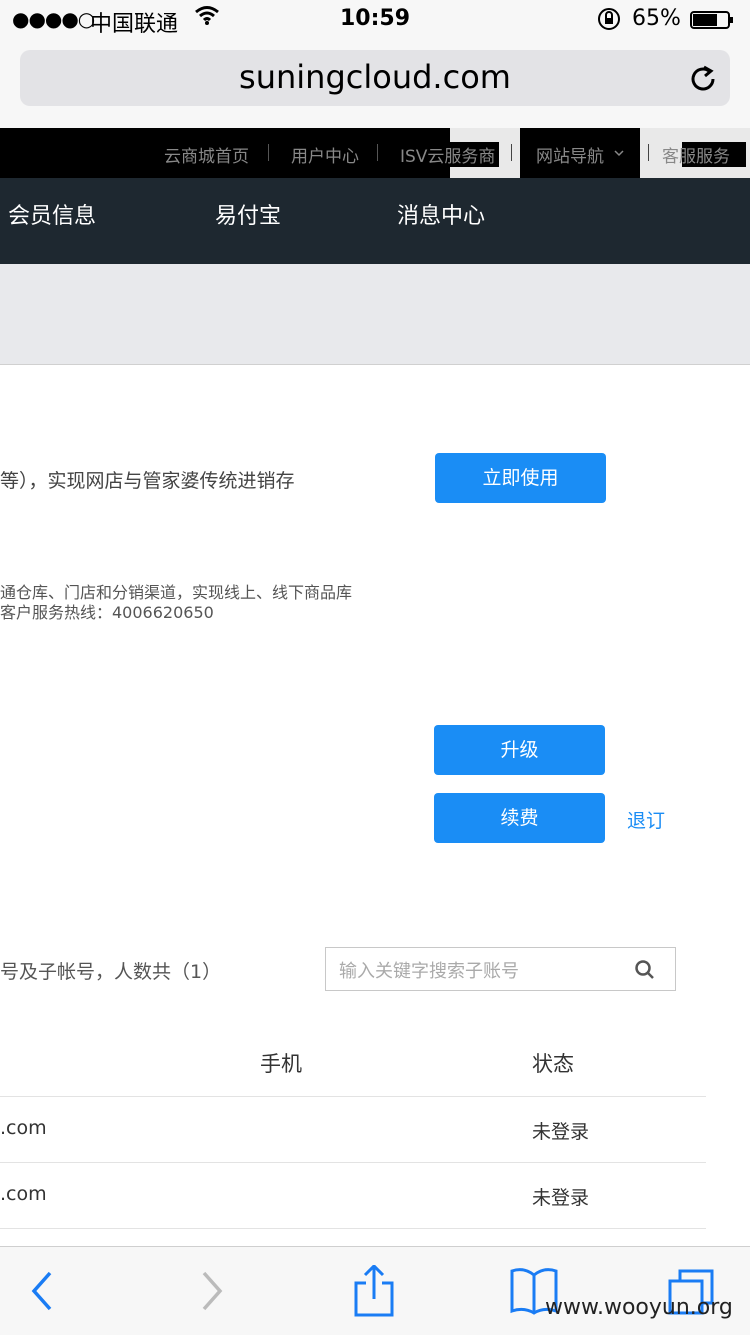  Describe the element at coordinates (375, 20) in the screenshot. I see `status-bar: ●●●●○ 中国联通 10:59 65%` at that location.